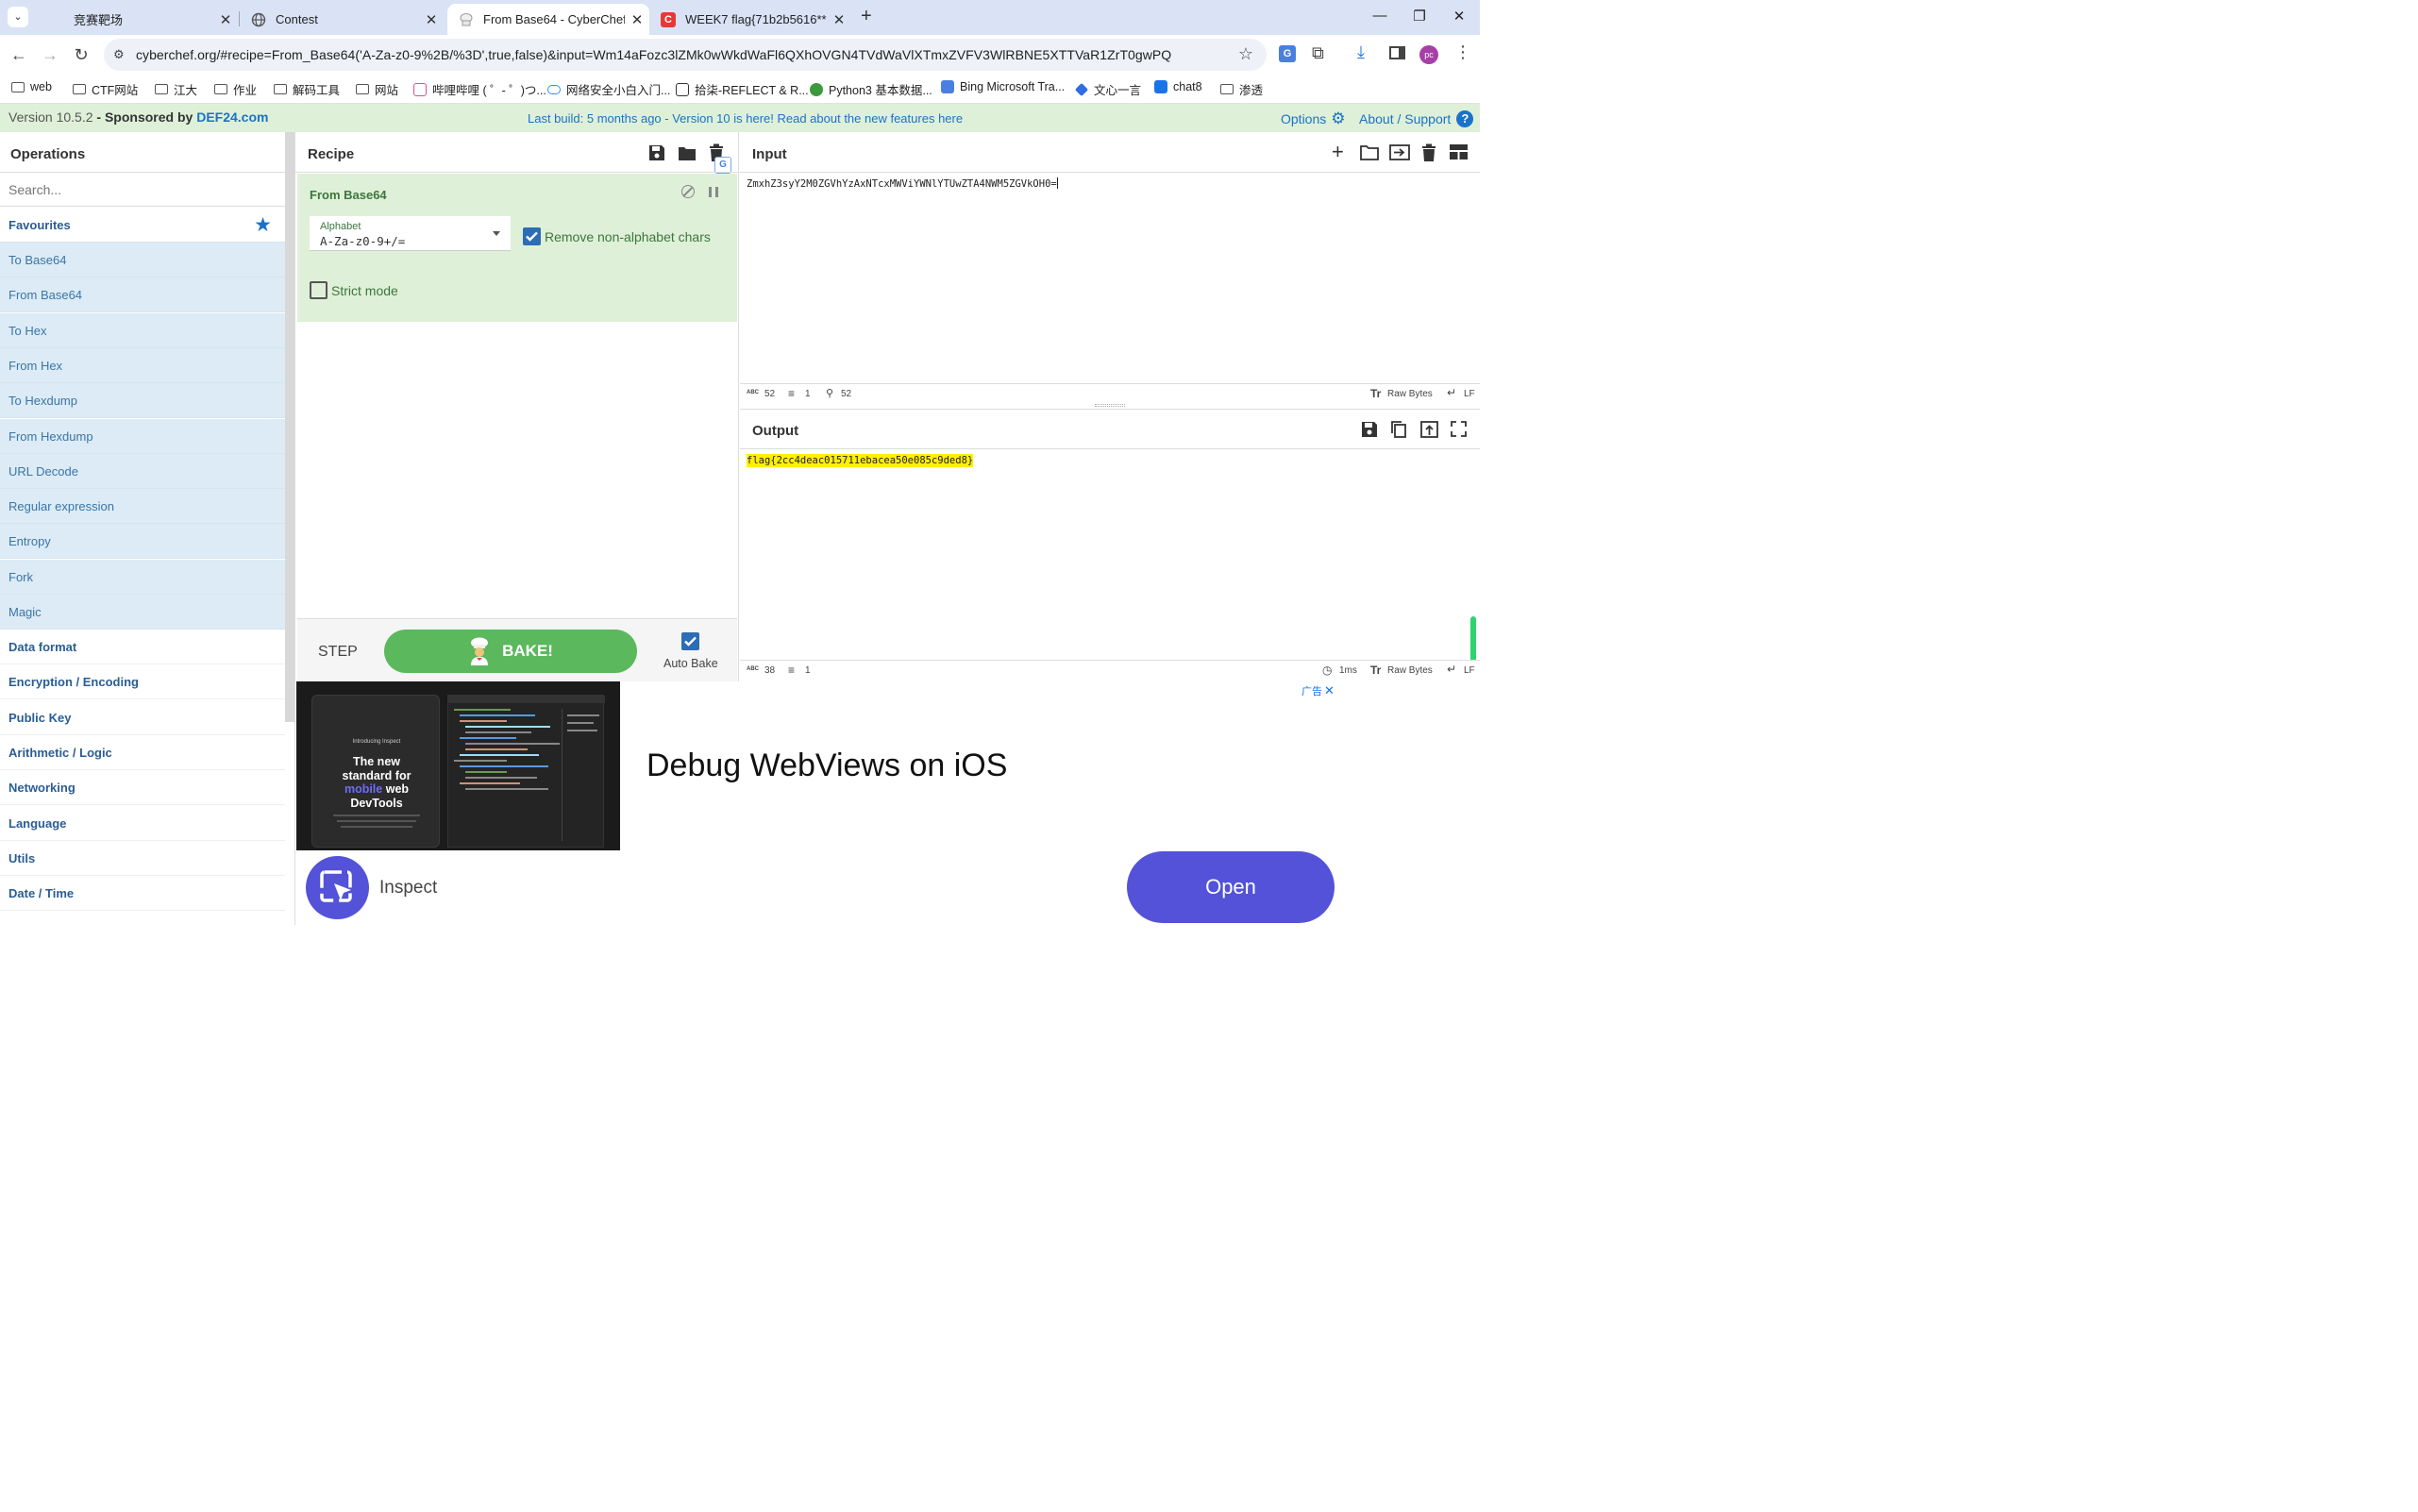  Describe the element at coordinates (142, 436) in the screenshot. I see `operation-item: From Hexdump` at that location.